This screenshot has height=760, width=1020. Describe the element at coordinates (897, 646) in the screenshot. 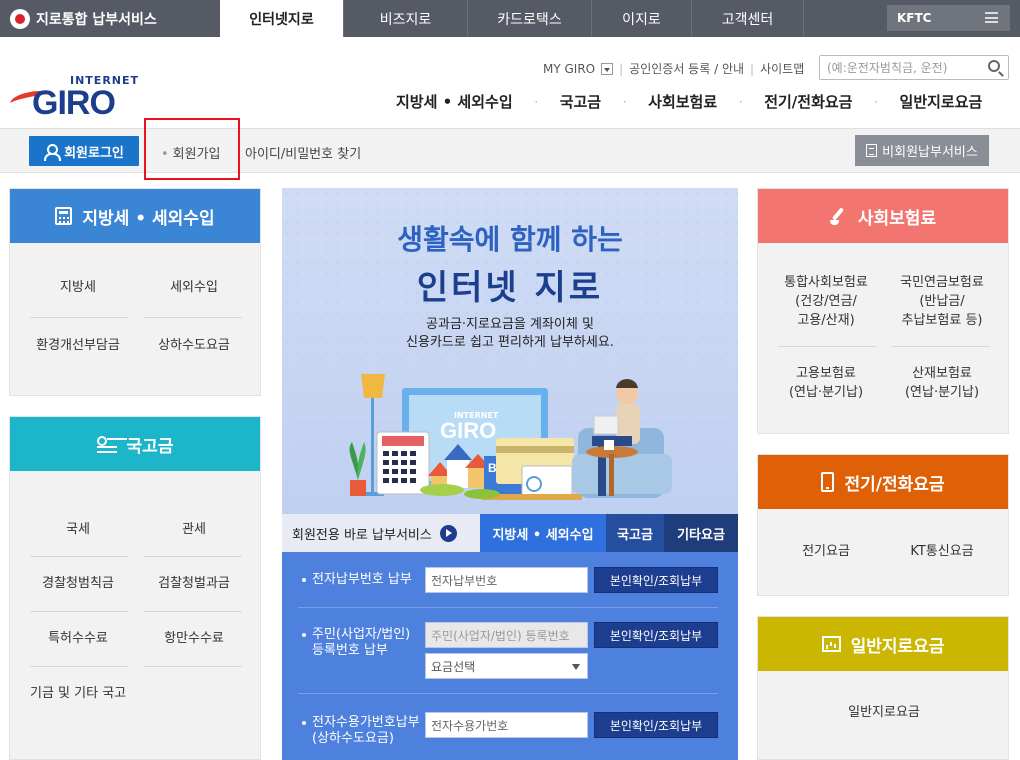

I see `general-giro-title: 일반지로요금` at that location.